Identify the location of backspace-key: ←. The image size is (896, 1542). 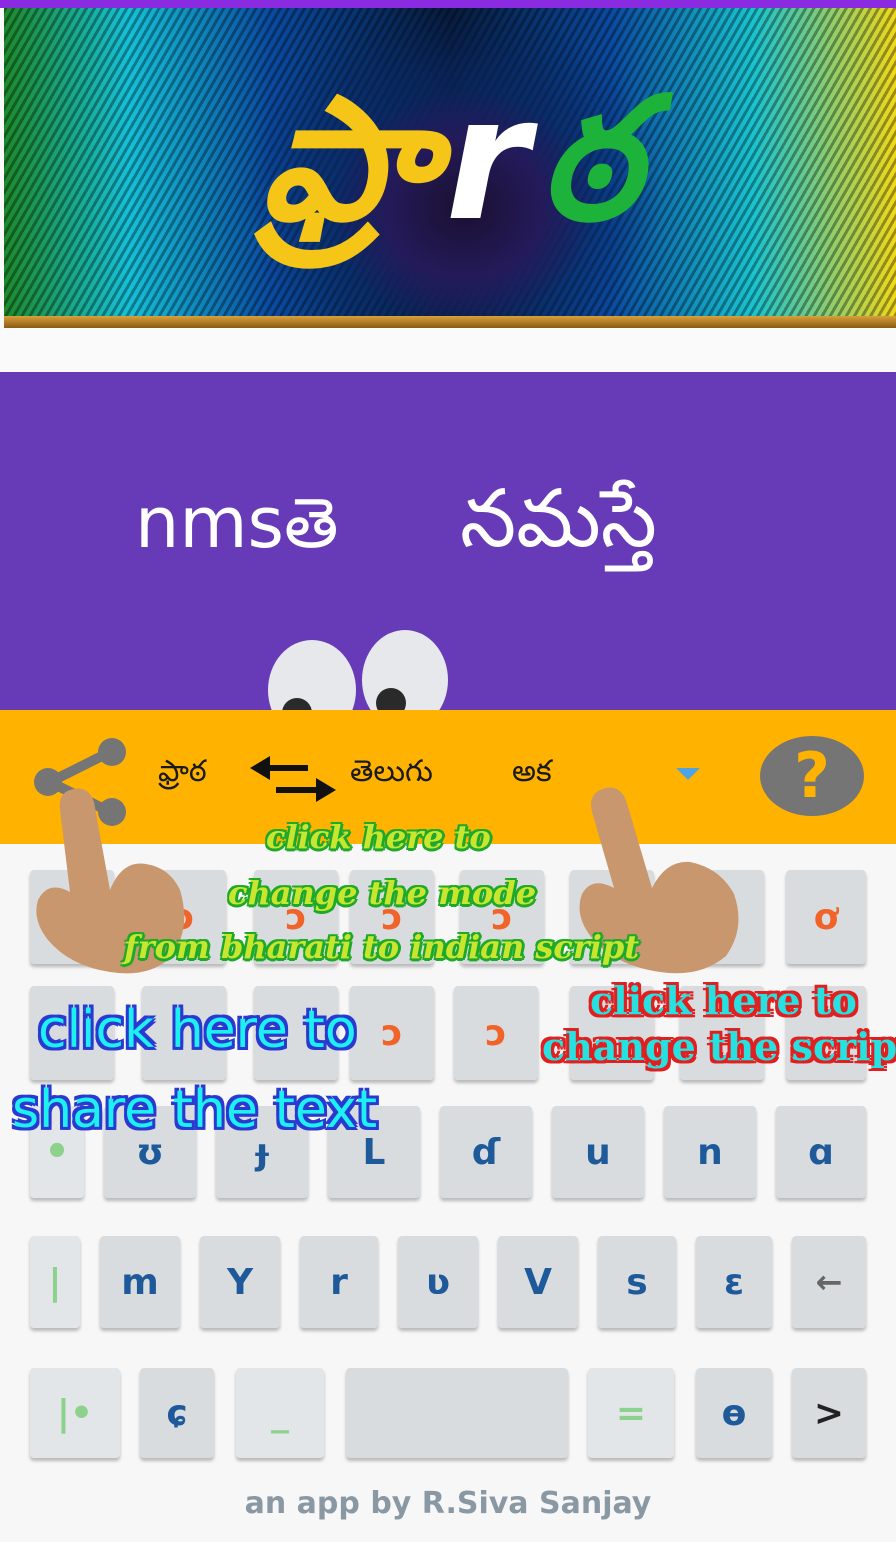
(829, 1282).